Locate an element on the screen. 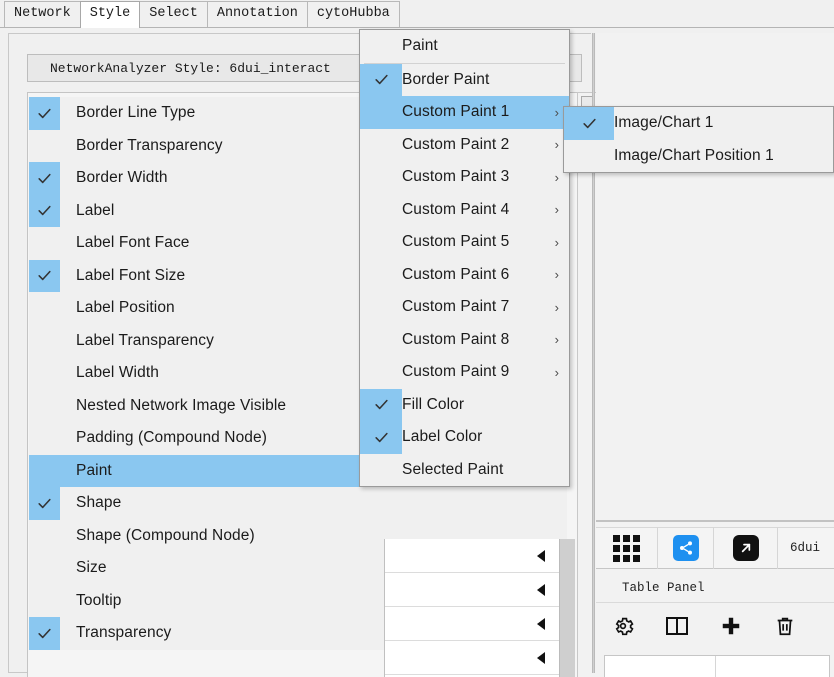 This screenshot has width=834, height=677. property-label: Border Transparency is located at coordinates (149, 145).